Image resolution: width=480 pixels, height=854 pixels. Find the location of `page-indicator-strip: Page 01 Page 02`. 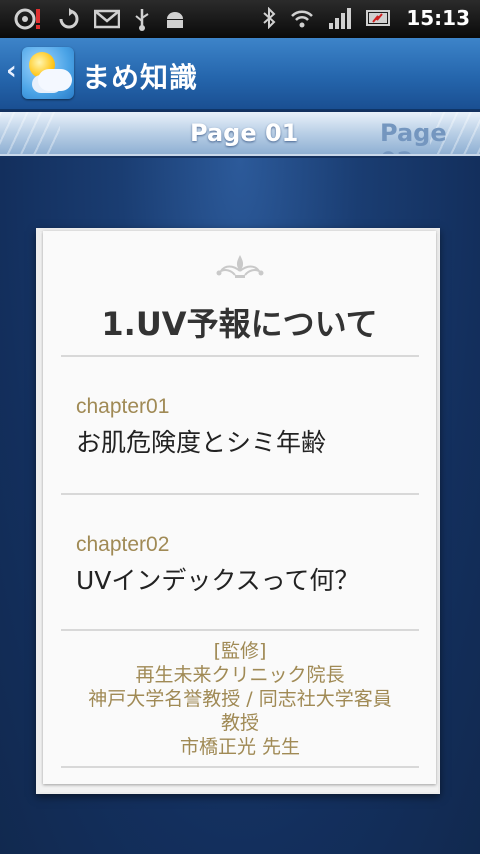

page-indicator-strip: Page 01 Page 02 is located at coordinates (240, 134).